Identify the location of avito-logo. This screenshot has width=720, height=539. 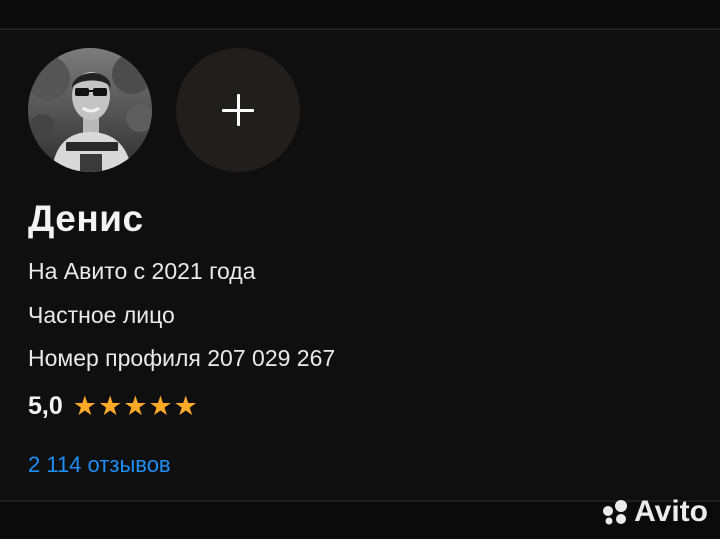
(615, 512).